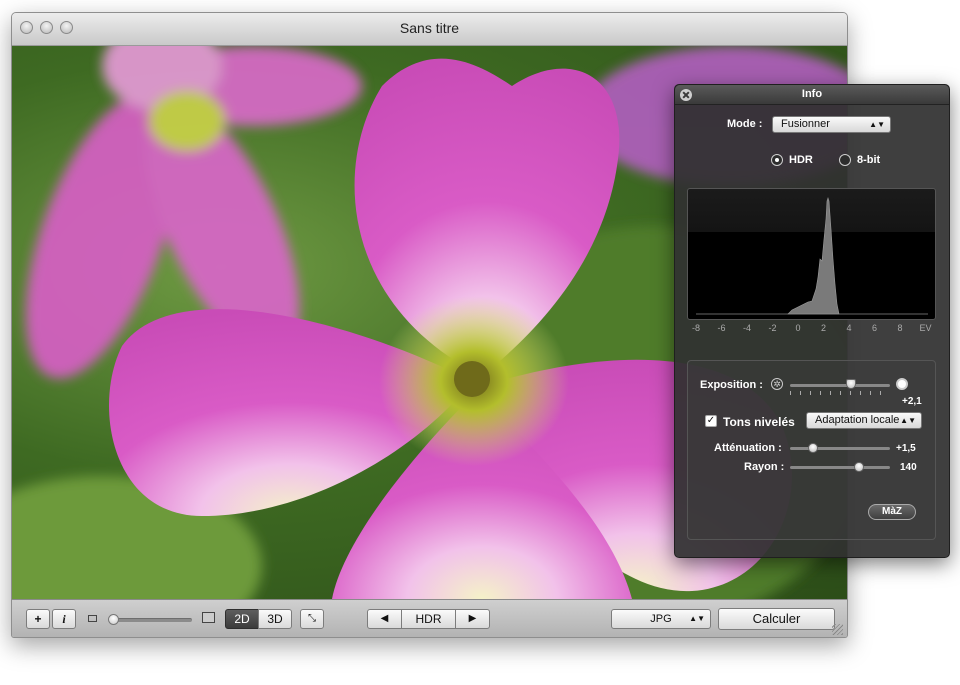  What do you see at coordinates (731, 385) in the screenshot?
I see `exposure-label: Exposition :` at bounding box center [731, 385].